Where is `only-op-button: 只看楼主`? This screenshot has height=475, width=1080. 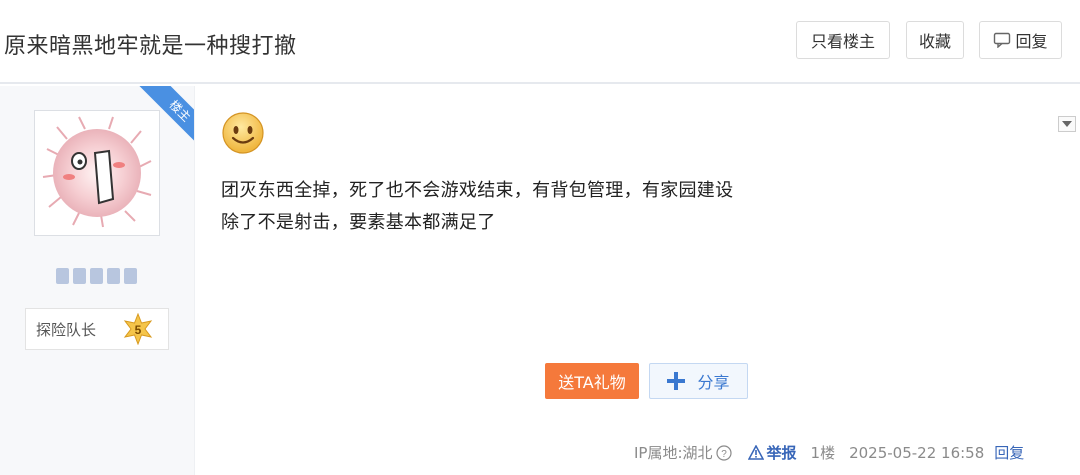 only-op-button: 只看楼主 is located at coordinates (843, 40).